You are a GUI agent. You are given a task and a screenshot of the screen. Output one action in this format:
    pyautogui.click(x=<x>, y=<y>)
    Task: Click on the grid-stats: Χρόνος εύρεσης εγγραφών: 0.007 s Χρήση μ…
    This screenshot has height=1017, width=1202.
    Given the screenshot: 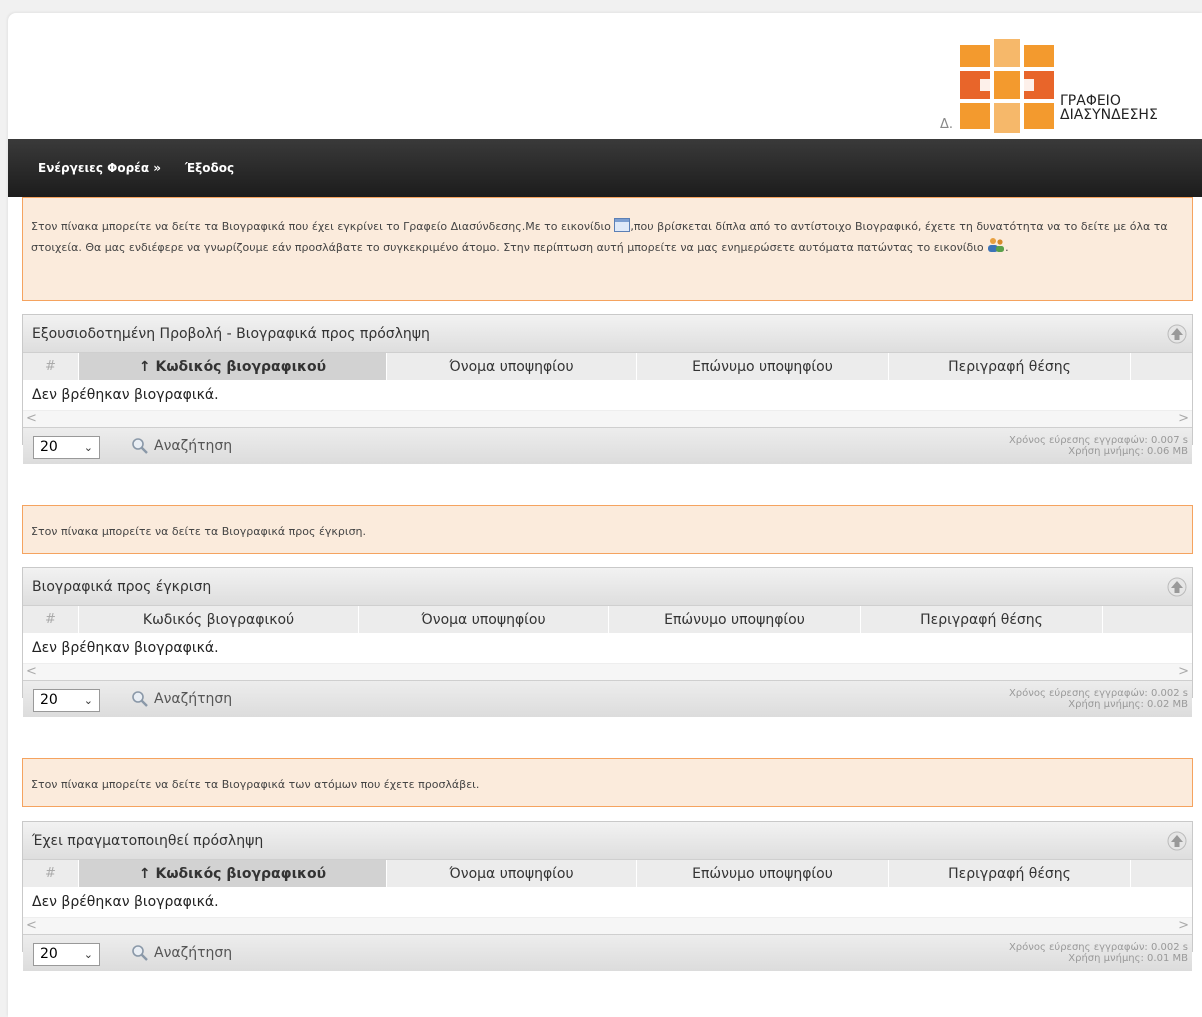 What is the action you would take?
    pyautogui.click(x=1098, y=446)
    